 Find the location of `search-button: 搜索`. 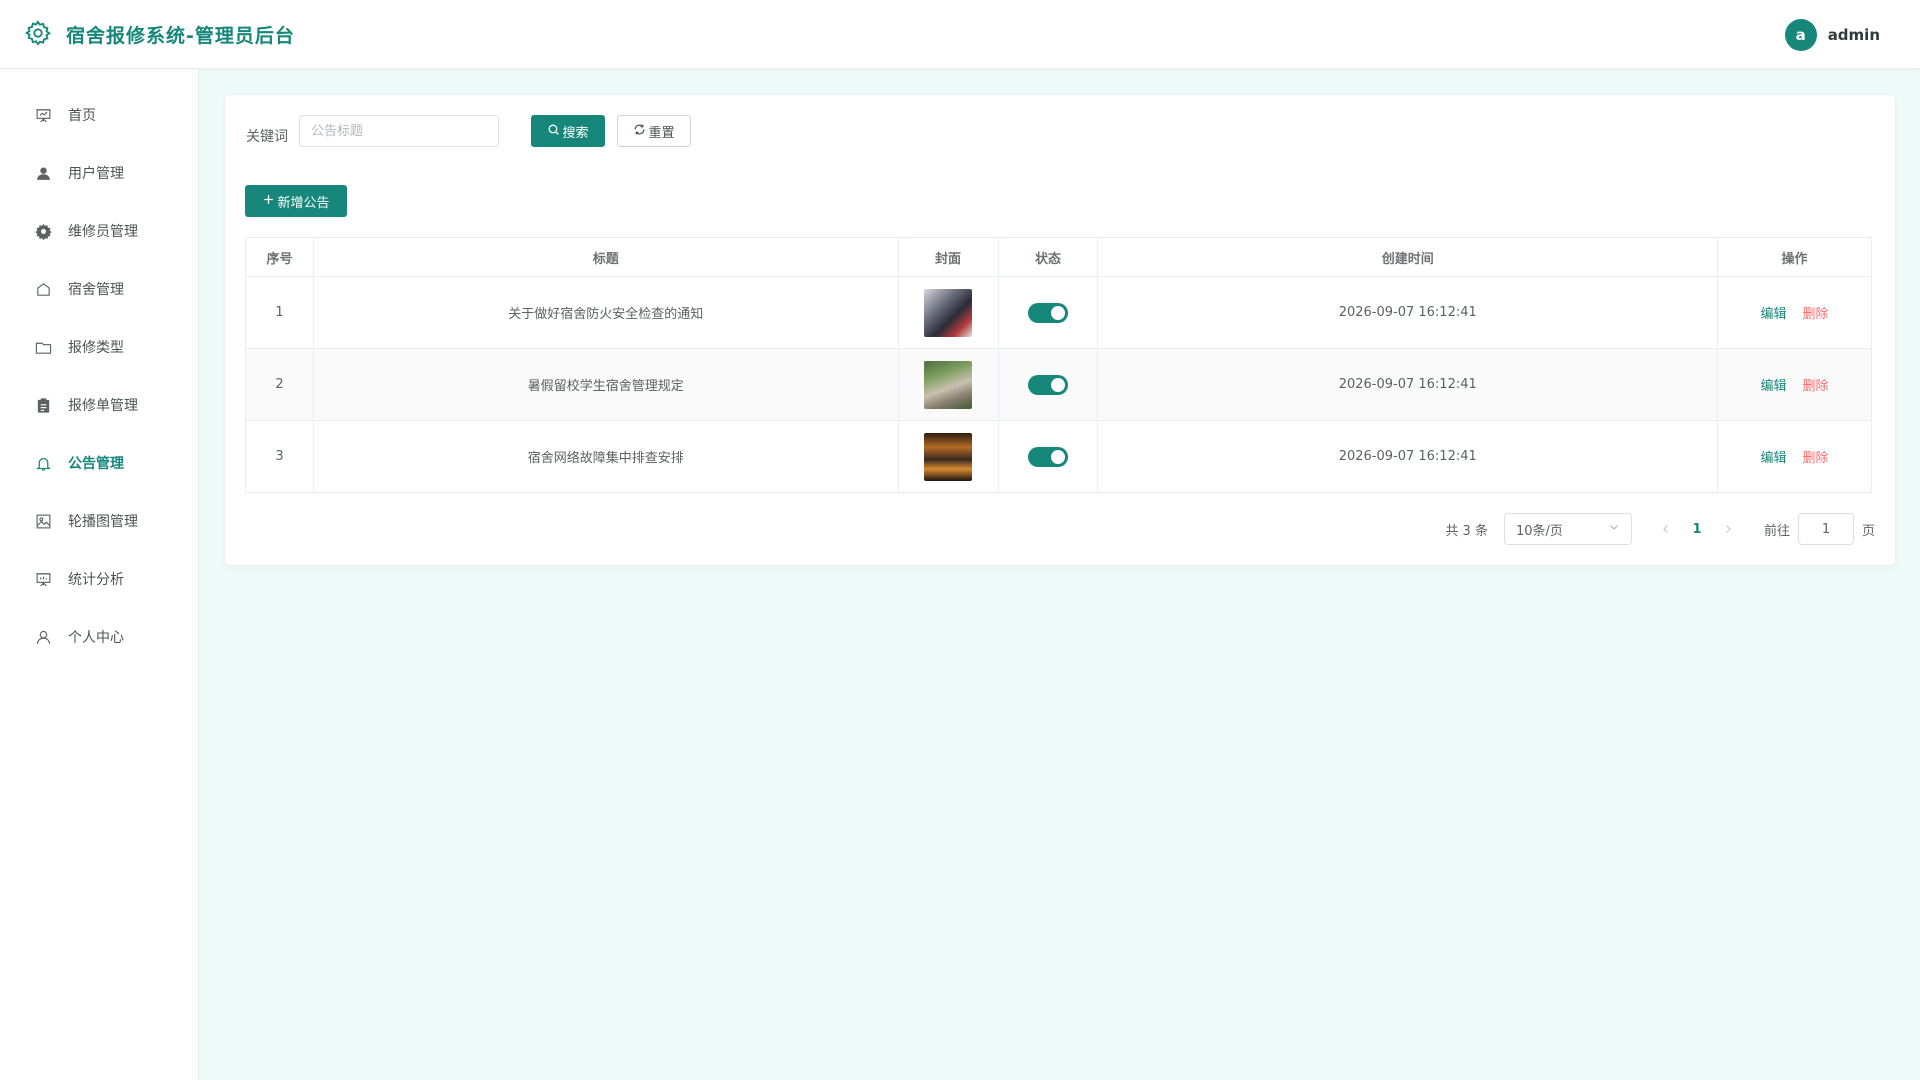

search-button: 搜索 is located at coordinates (568, 131).